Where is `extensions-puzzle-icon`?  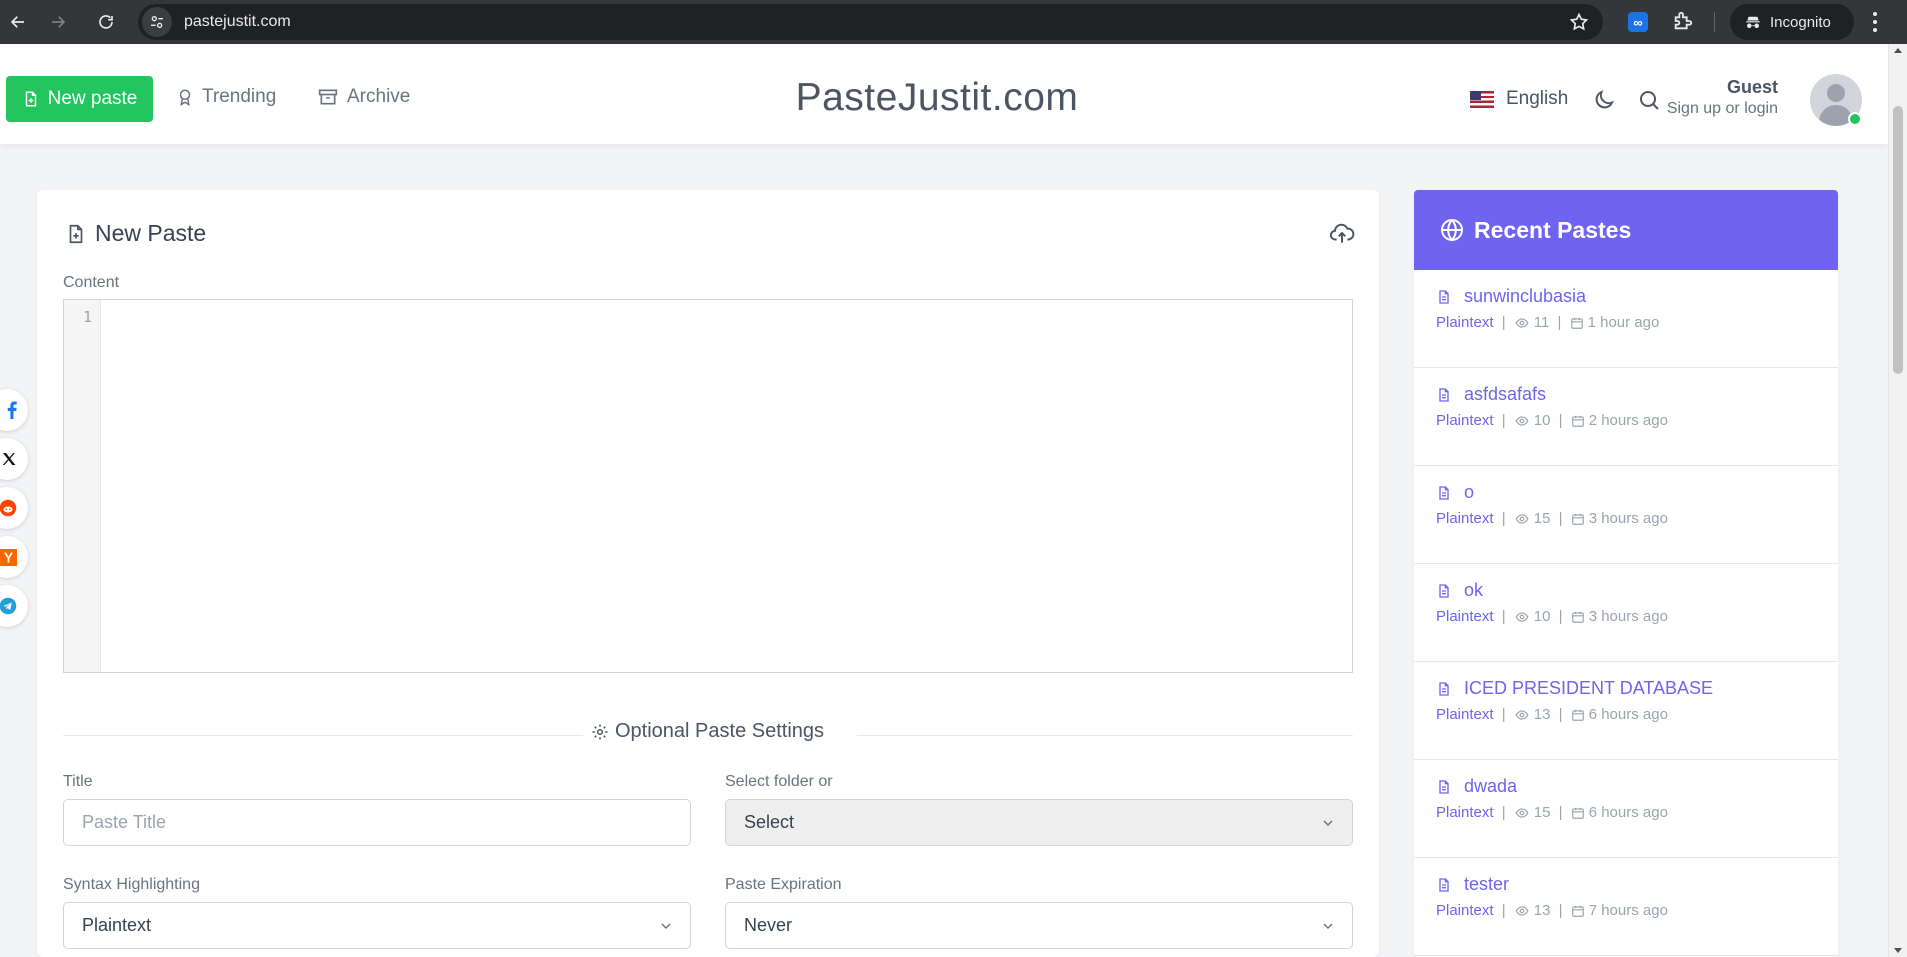 extensions-puzzle-icon is located at coordinates (1683, 21).